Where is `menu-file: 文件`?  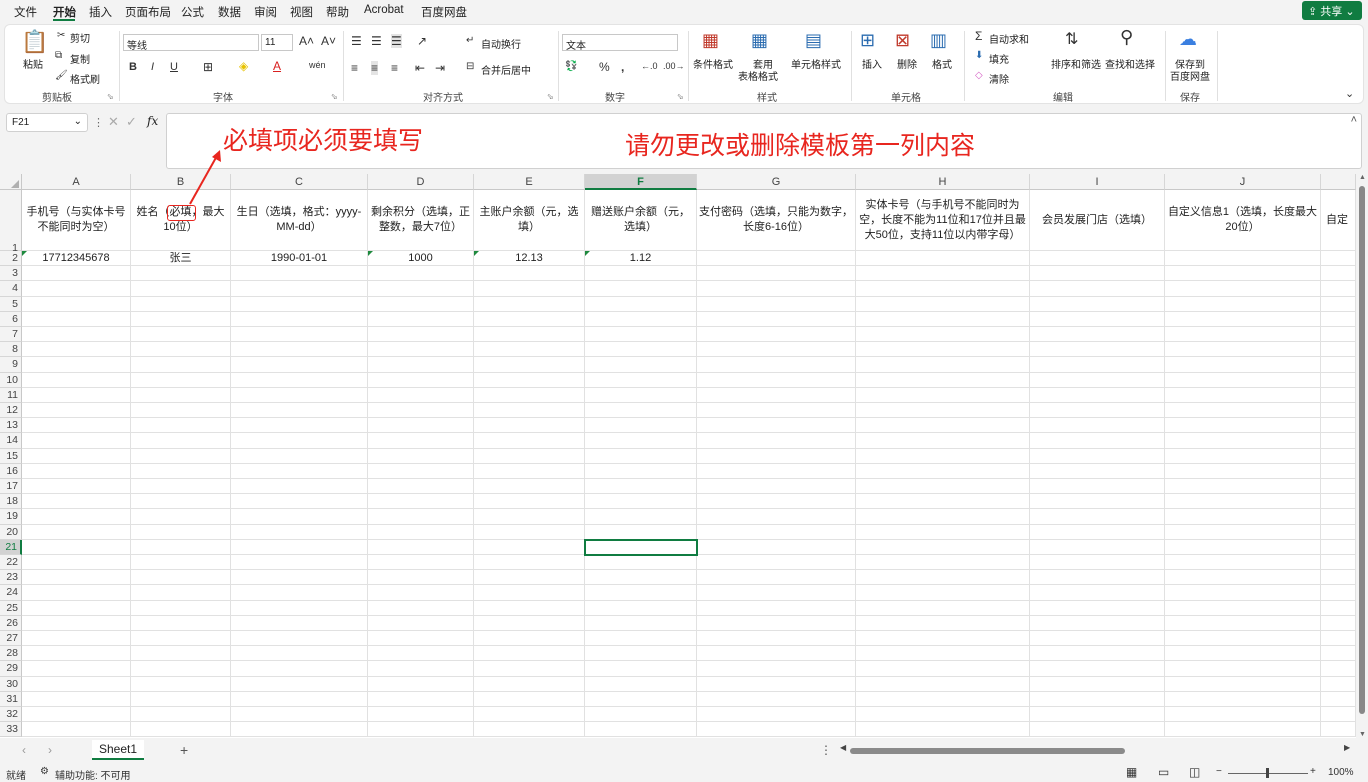
menu-file: 文件 is located at coordinates (25, 12).